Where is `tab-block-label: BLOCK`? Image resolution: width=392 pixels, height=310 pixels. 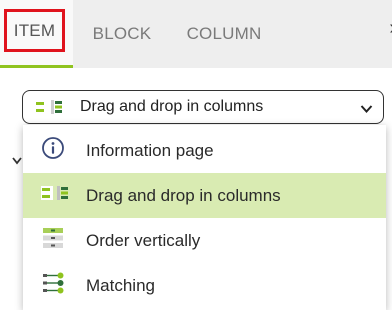
tab-block-label: BLOCK is located at coordinates (122, 33).